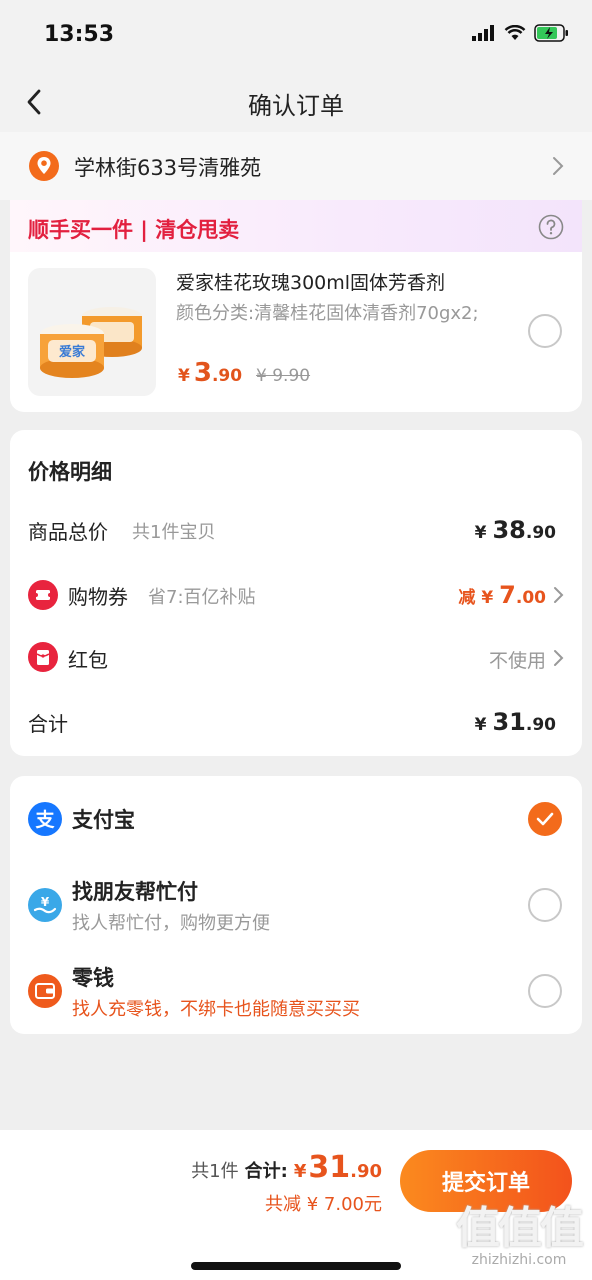 The image size is (592, 1280). Describe the element at coordinates (43, 657) in the screenshot. I see `red-packet-icon` at that location.